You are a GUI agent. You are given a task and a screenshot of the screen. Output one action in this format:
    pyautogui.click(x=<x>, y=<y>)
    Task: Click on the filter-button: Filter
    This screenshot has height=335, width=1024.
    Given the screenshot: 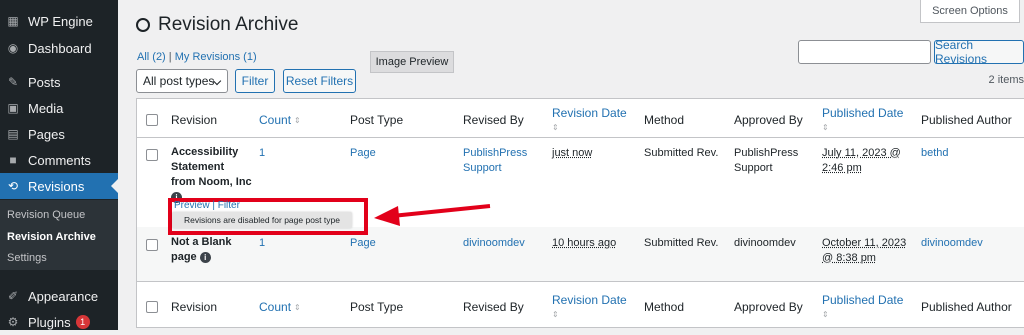 What is the action you would take?
    pyautogui.click(x=255, y=81)
    